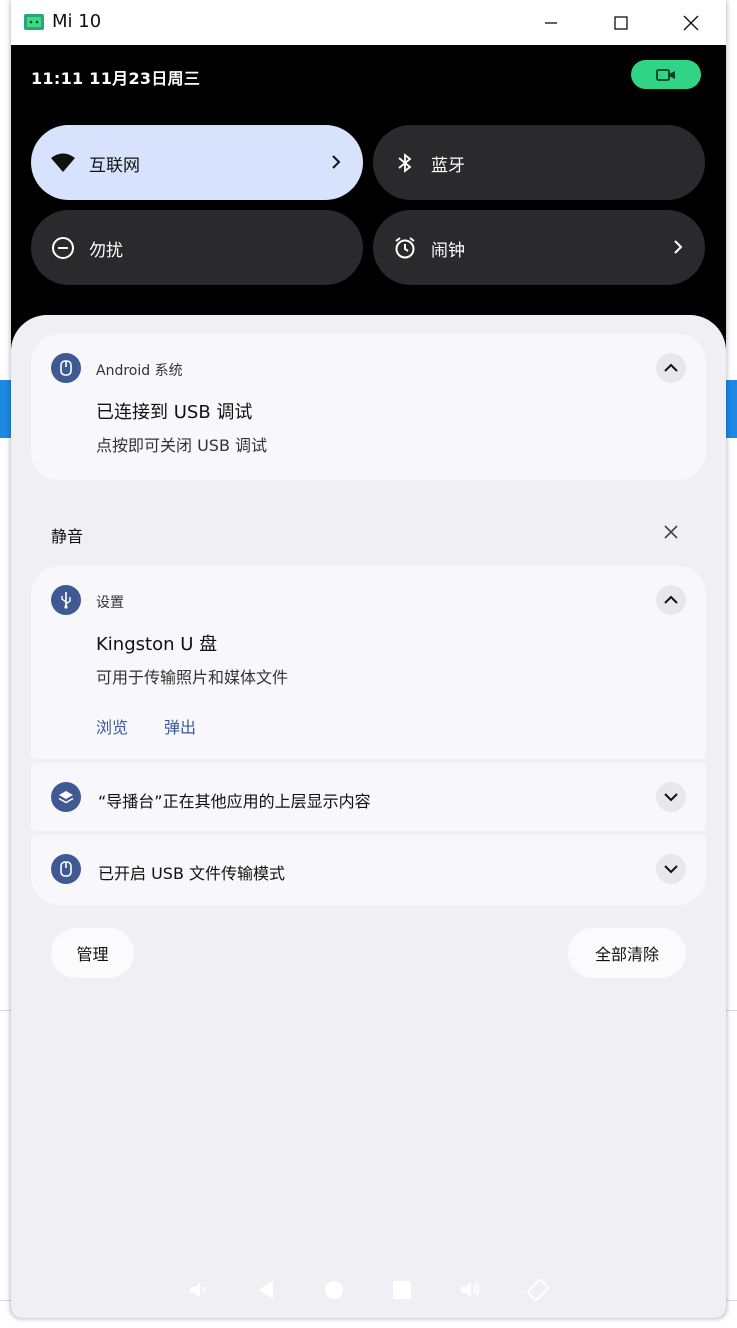 The width and height of the screenshot is (737, 1328). I want to click on notification-app-name: Android 系统, so click(139, 371).